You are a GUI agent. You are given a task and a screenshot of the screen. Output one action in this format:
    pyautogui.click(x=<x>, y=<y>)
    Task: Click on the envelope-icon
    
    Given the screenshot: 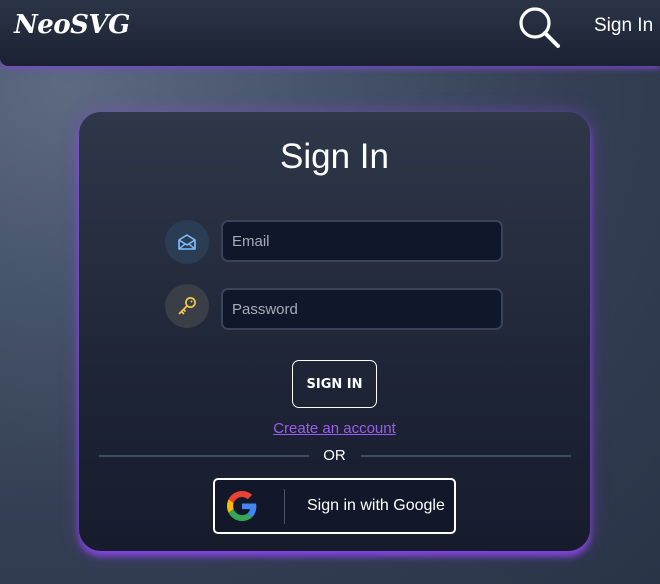 What is the action you would take?
    pyautogui.click(x=187, y=242)
    